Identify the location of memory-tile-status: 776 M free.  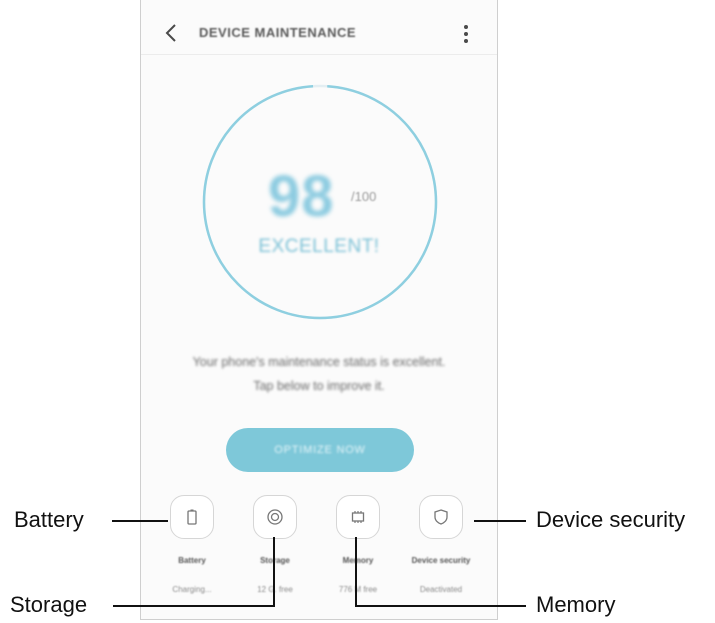
(358, 589).